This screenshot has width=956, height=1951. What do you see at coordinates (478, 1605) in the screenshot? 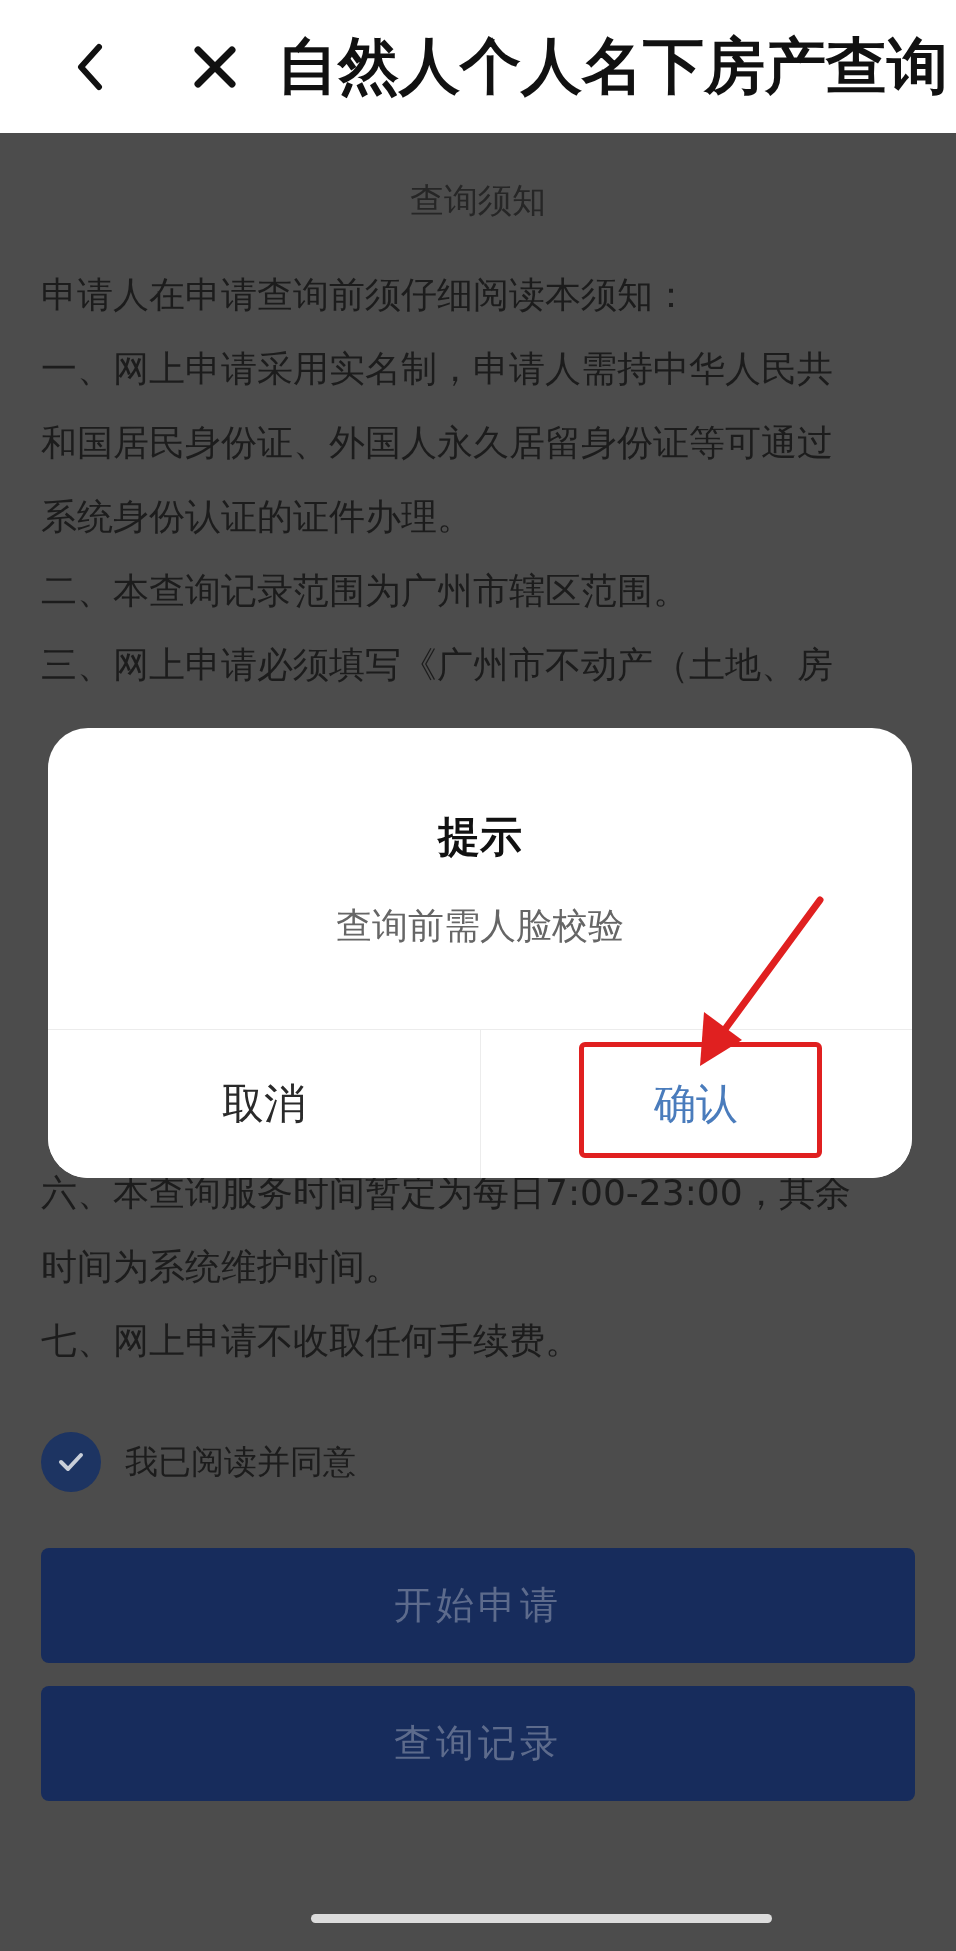
I see `action-button: 开始申请` at bounding box center [478, 1605].